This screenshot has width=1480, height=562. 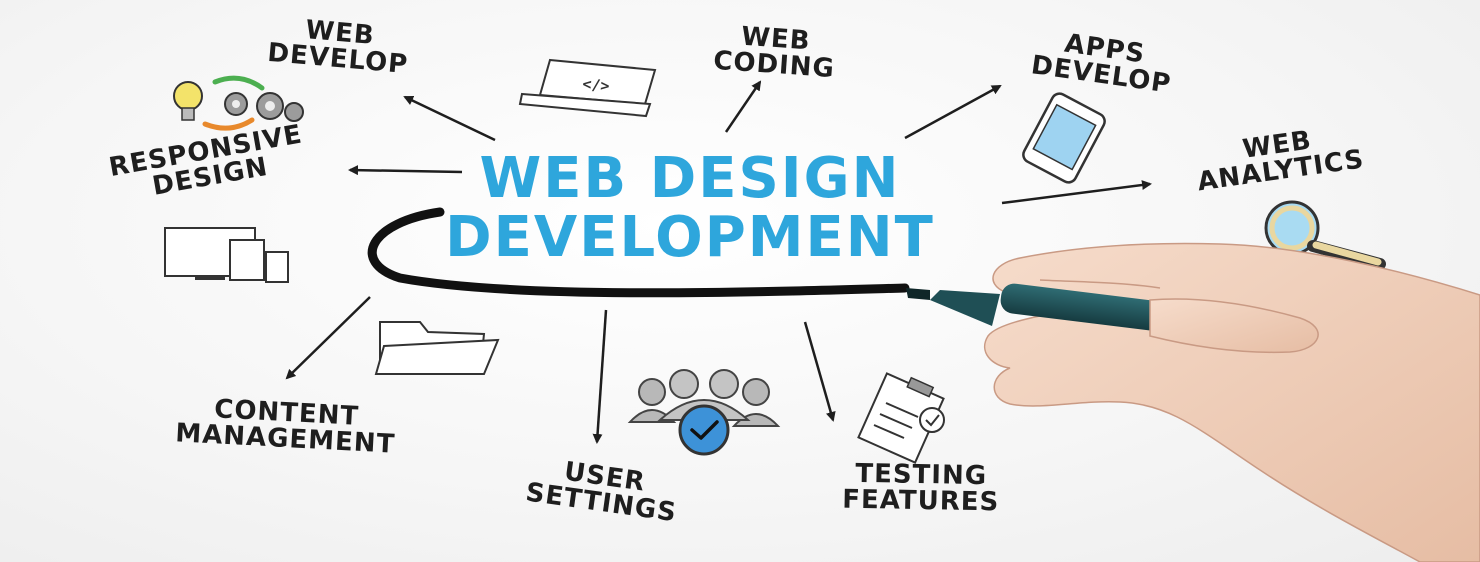 I want to click on central-title: WEB DESIGN DEVELOPMENT, so click(x=690, y=208).